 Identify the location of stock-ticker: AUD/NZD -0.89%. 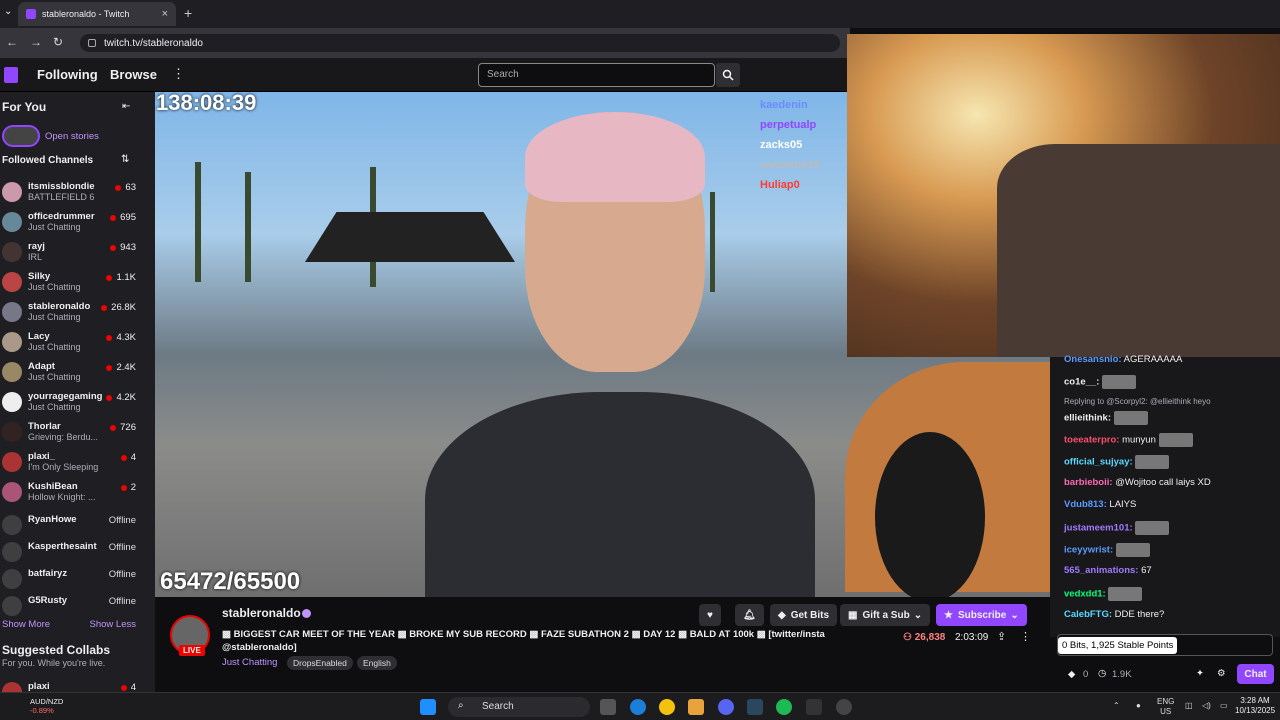
(46, 706).